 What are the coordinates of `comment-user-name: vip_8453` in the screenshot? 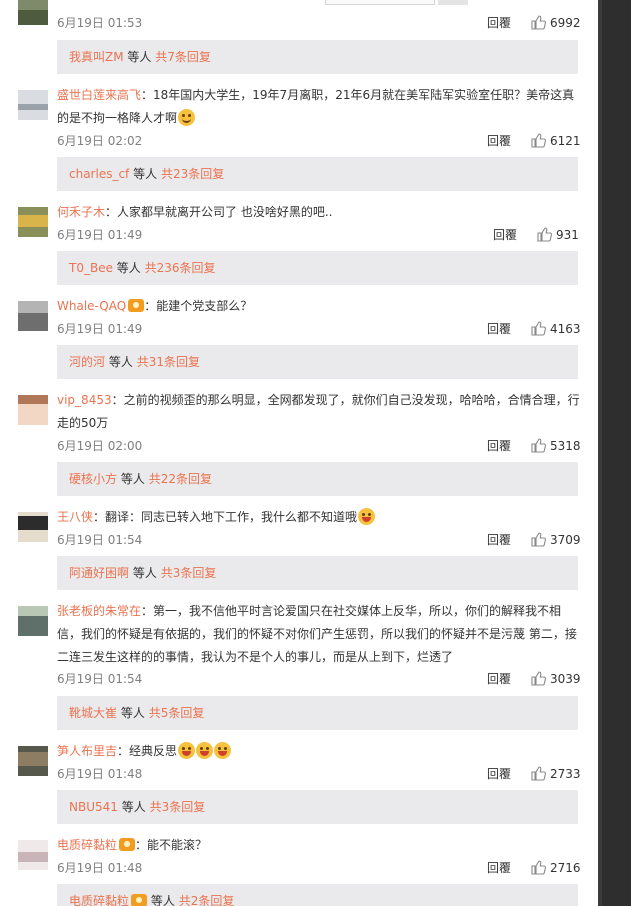 It's located at (84, 400).